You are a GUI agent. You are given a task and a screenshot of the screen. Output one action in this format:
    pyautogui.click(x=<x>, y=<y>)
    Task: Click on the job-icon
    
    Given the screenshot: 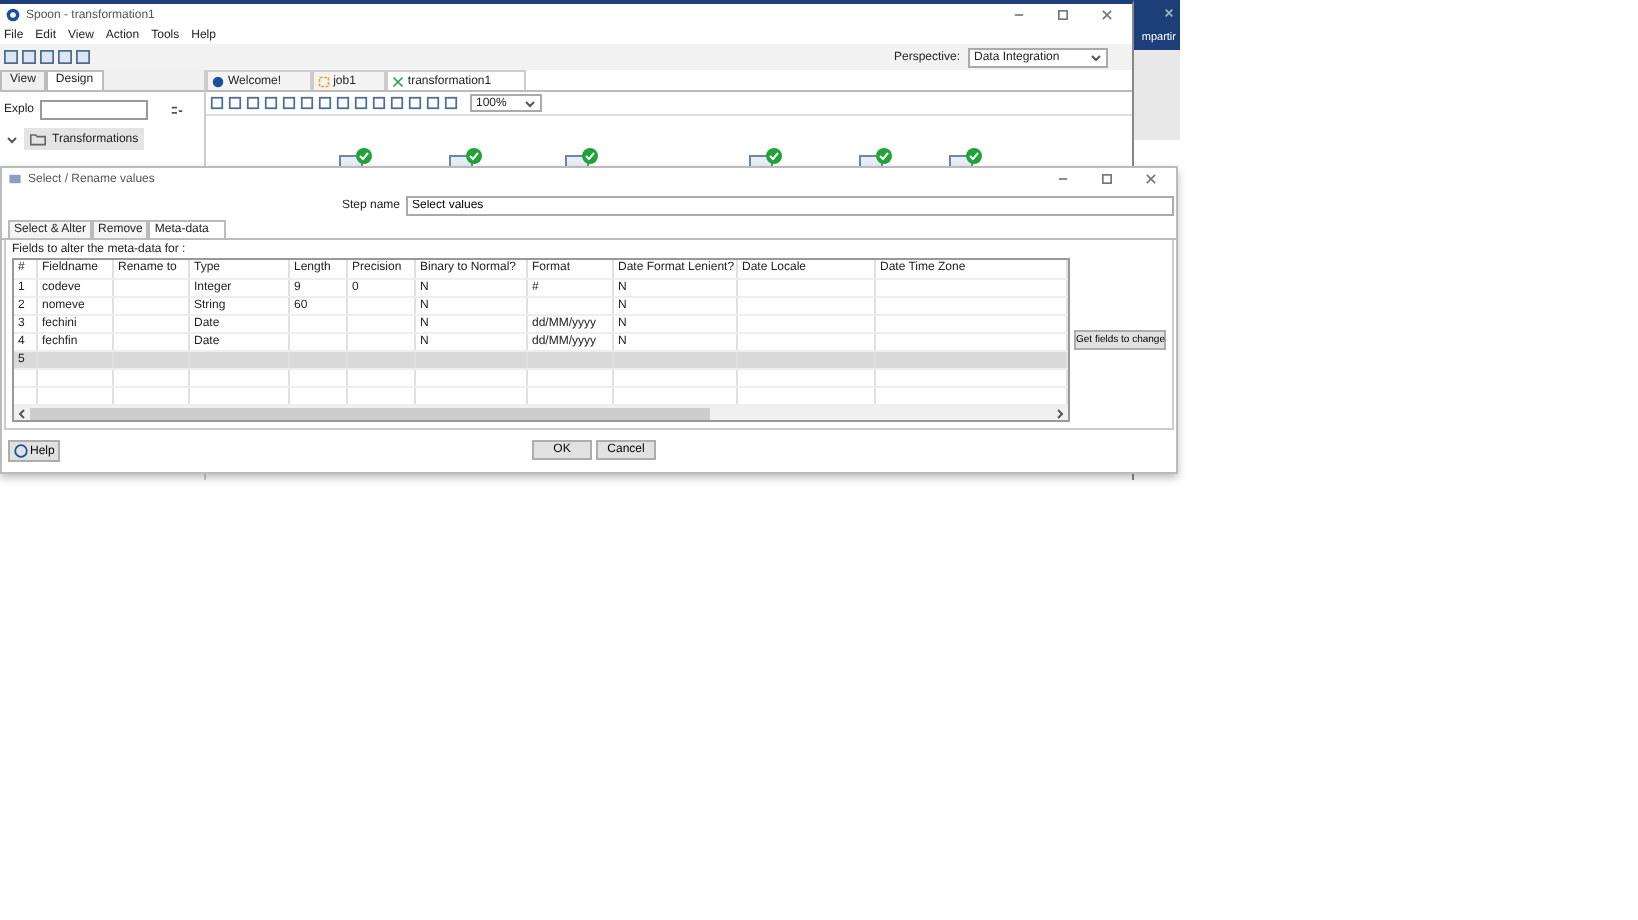 What is the action you would take?
    pyautogui.click(x=323, y=81)
    